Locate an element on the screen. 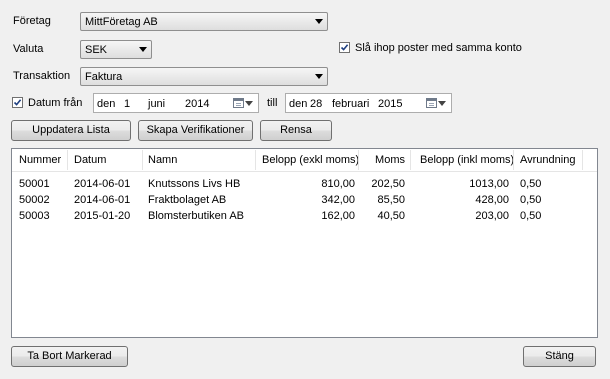  column-header-name: Namn is located at coordinates (162, 160).